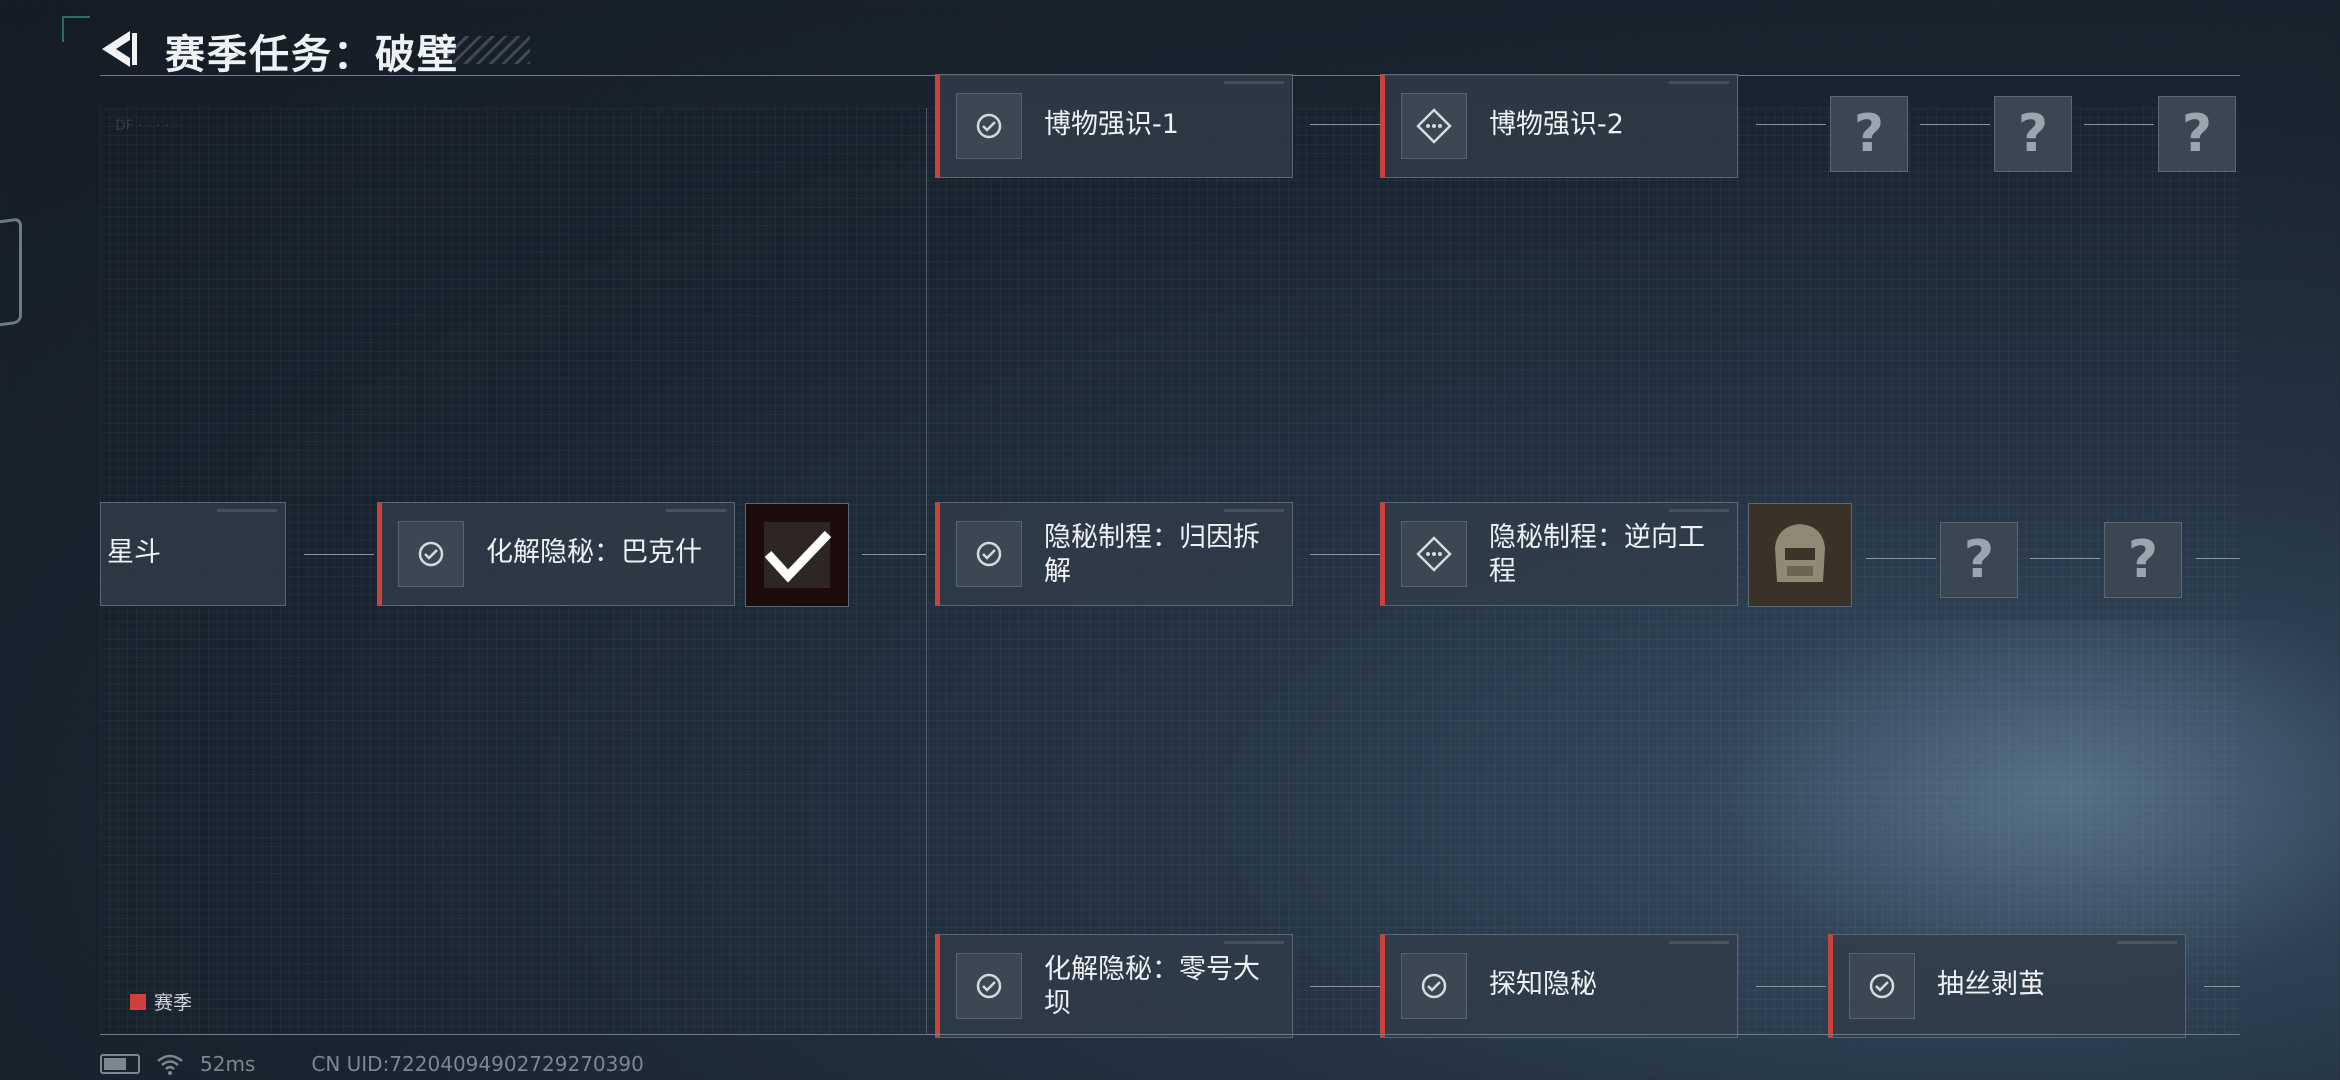 Image resolution: width=2340 pixels, height=1080 pixels. I want to click on task-label: 博物强识-1, so click(1111, 124).